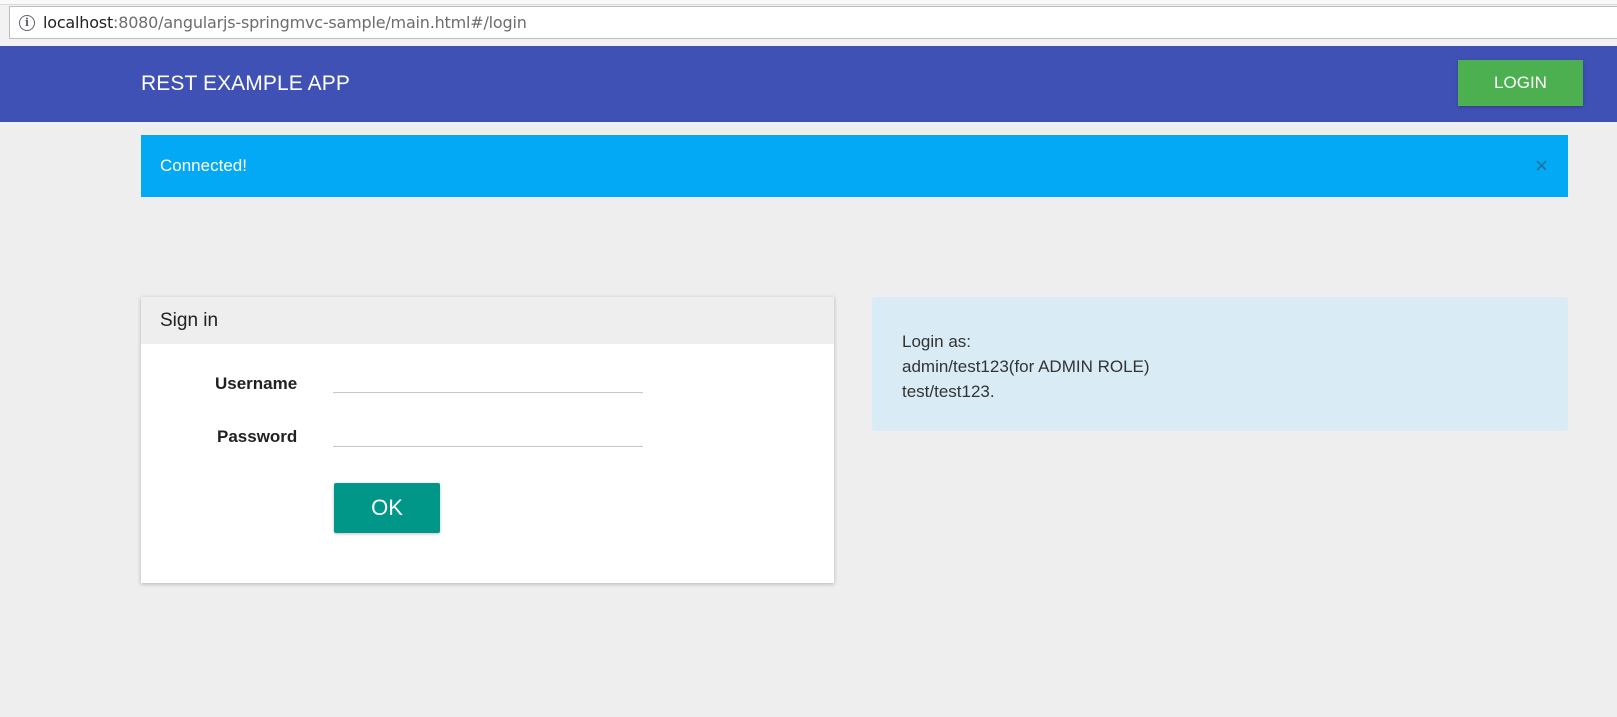 The width and height of the screenshot is (1617, 717). What do you see at coordinates (1520, 83) in the screenshot?
I see `login-button: LOGIN` at bounding box center [1520, 83].